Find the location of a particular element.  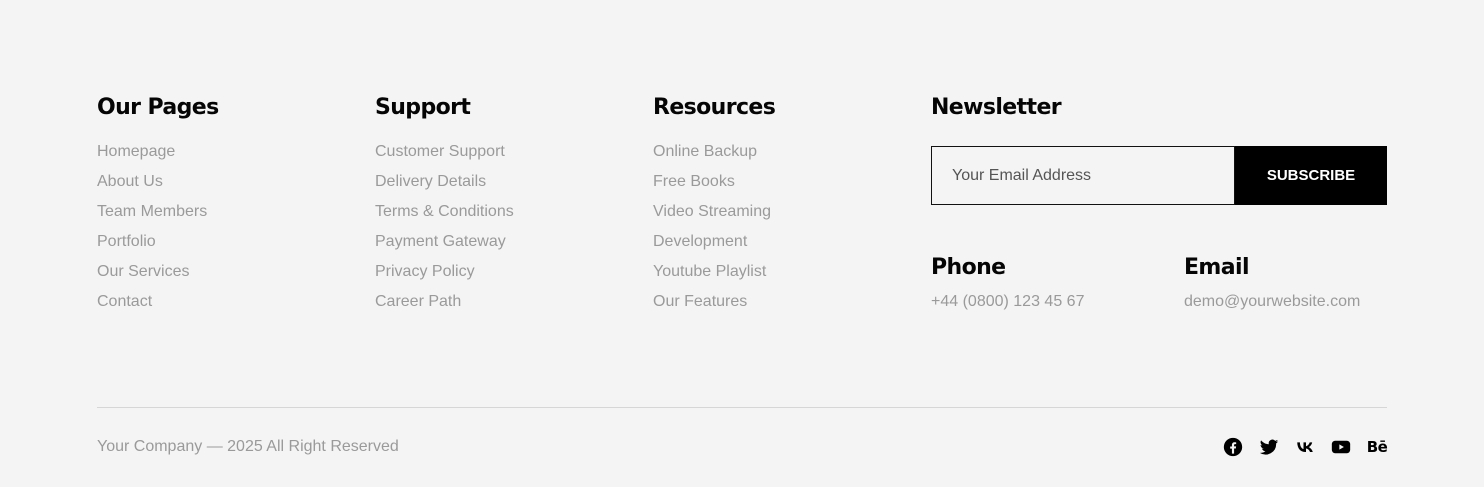

footer-link-our-features: Our Features is located at coordinates (700, 301).